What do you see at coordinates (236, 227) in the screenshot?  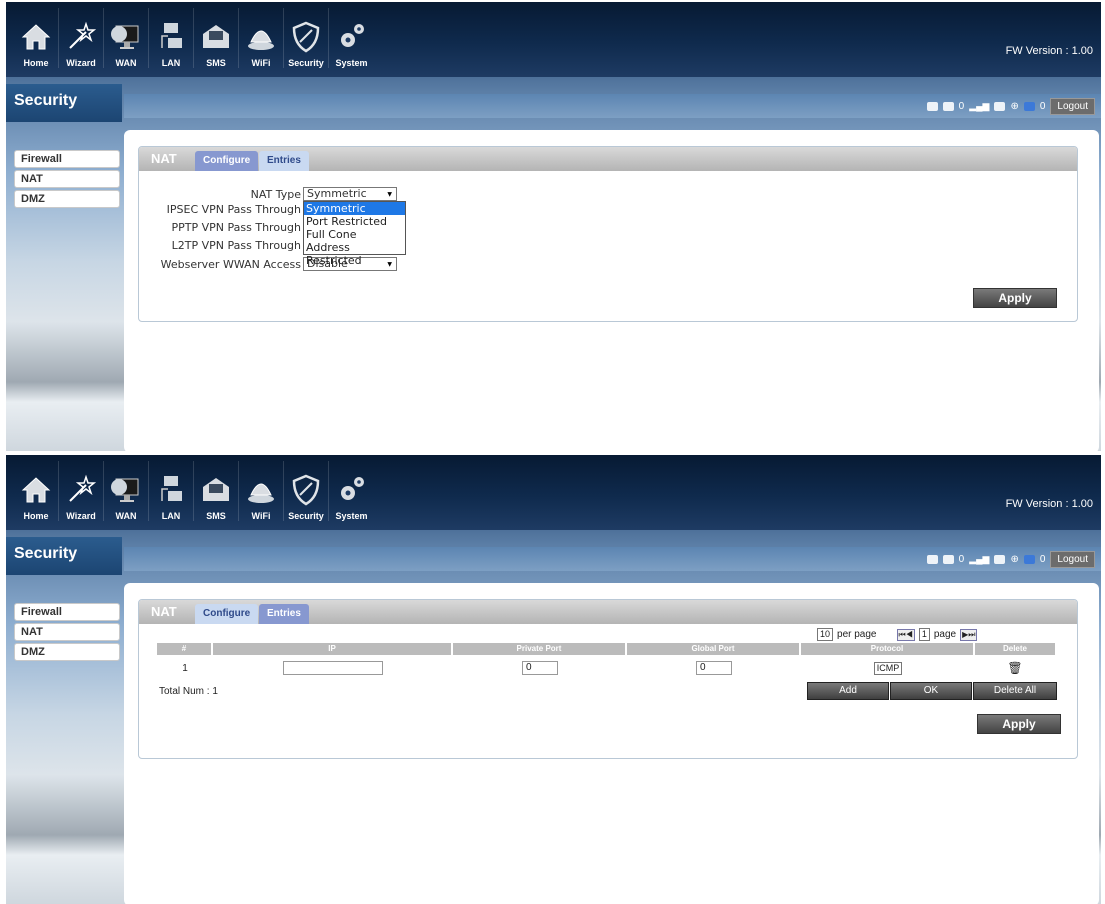 I see `pptp-label: PPTP VPN Pass Through` at bounding box center [236, 227].